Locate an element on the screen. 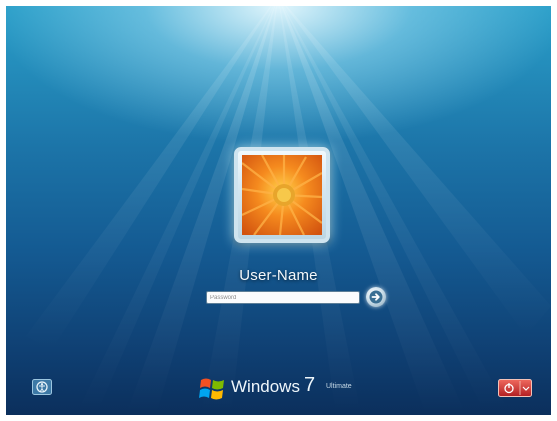 This screenshot has height=421, width=557. user-tile is located at coordinates (282, 195).